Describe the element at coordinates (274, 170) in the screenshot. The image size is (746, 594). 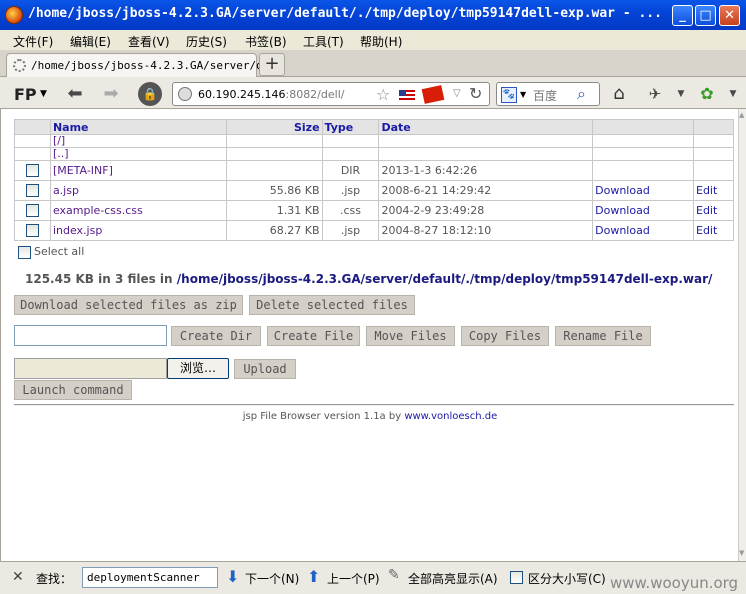
I see `row-size` at that location.